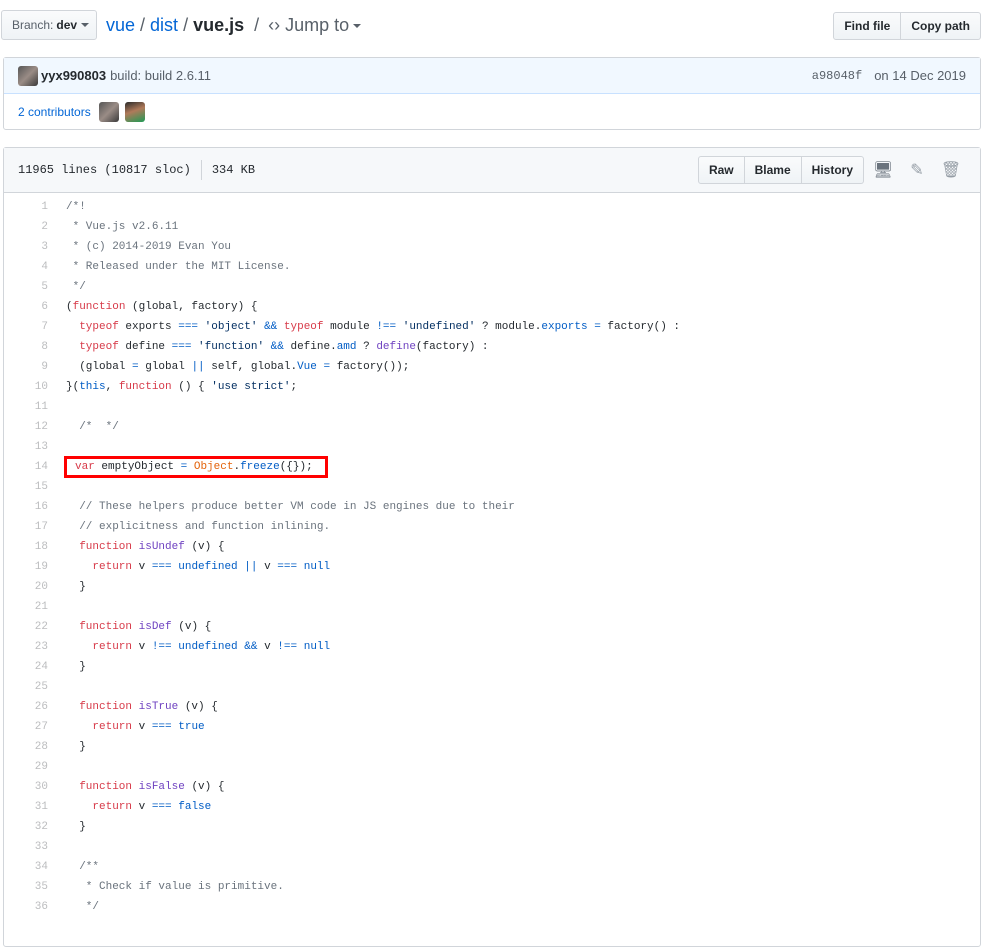 This screenshot has width=986, height=947. I want to click on divider, so click(201, 170).